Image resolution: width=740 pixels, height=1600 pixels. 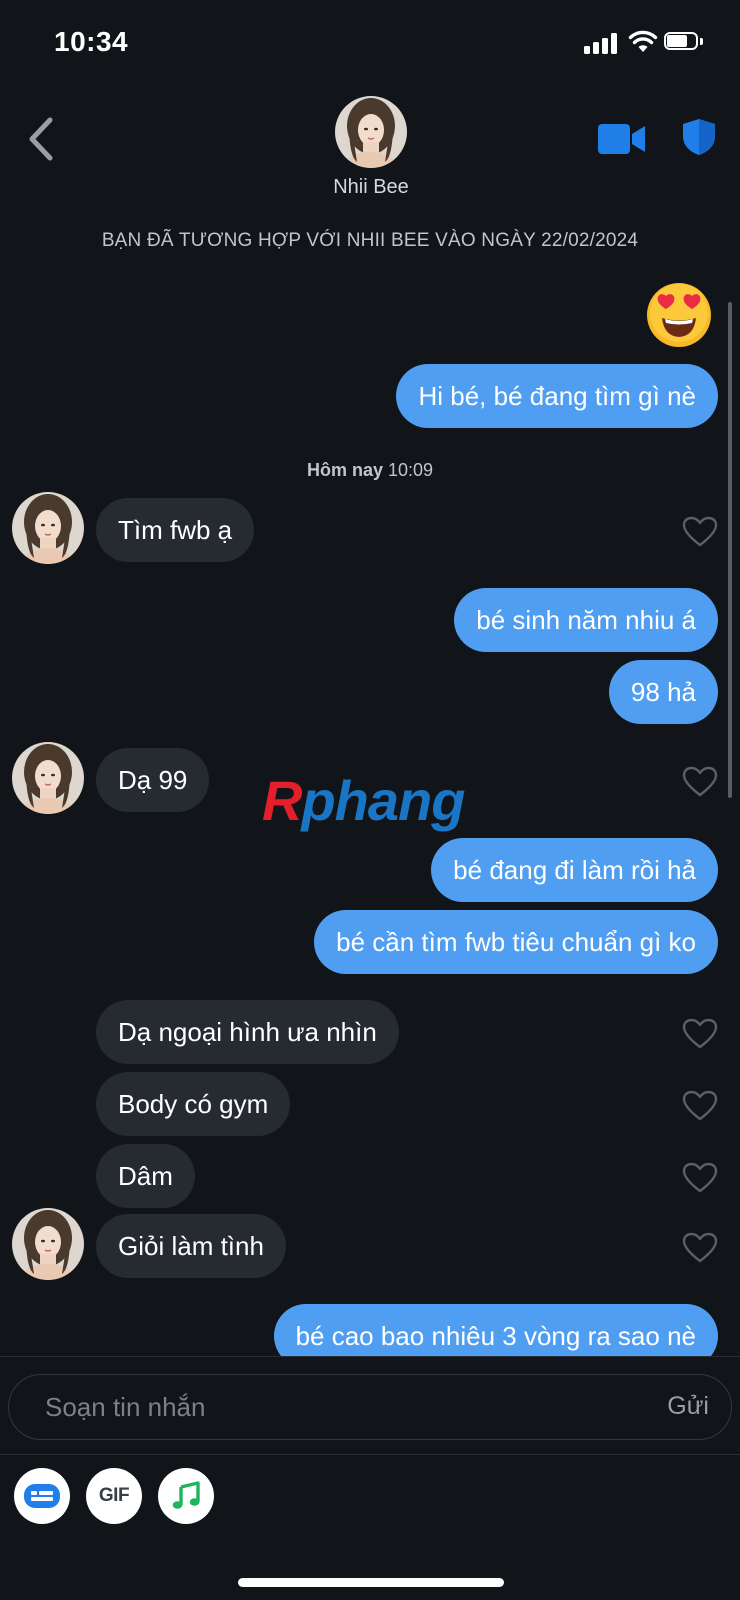 What do you see at coordinates (193, 1104) in the screenshot?
I see `message-incoming: Body có gym` at bounding box center [193, 1104].